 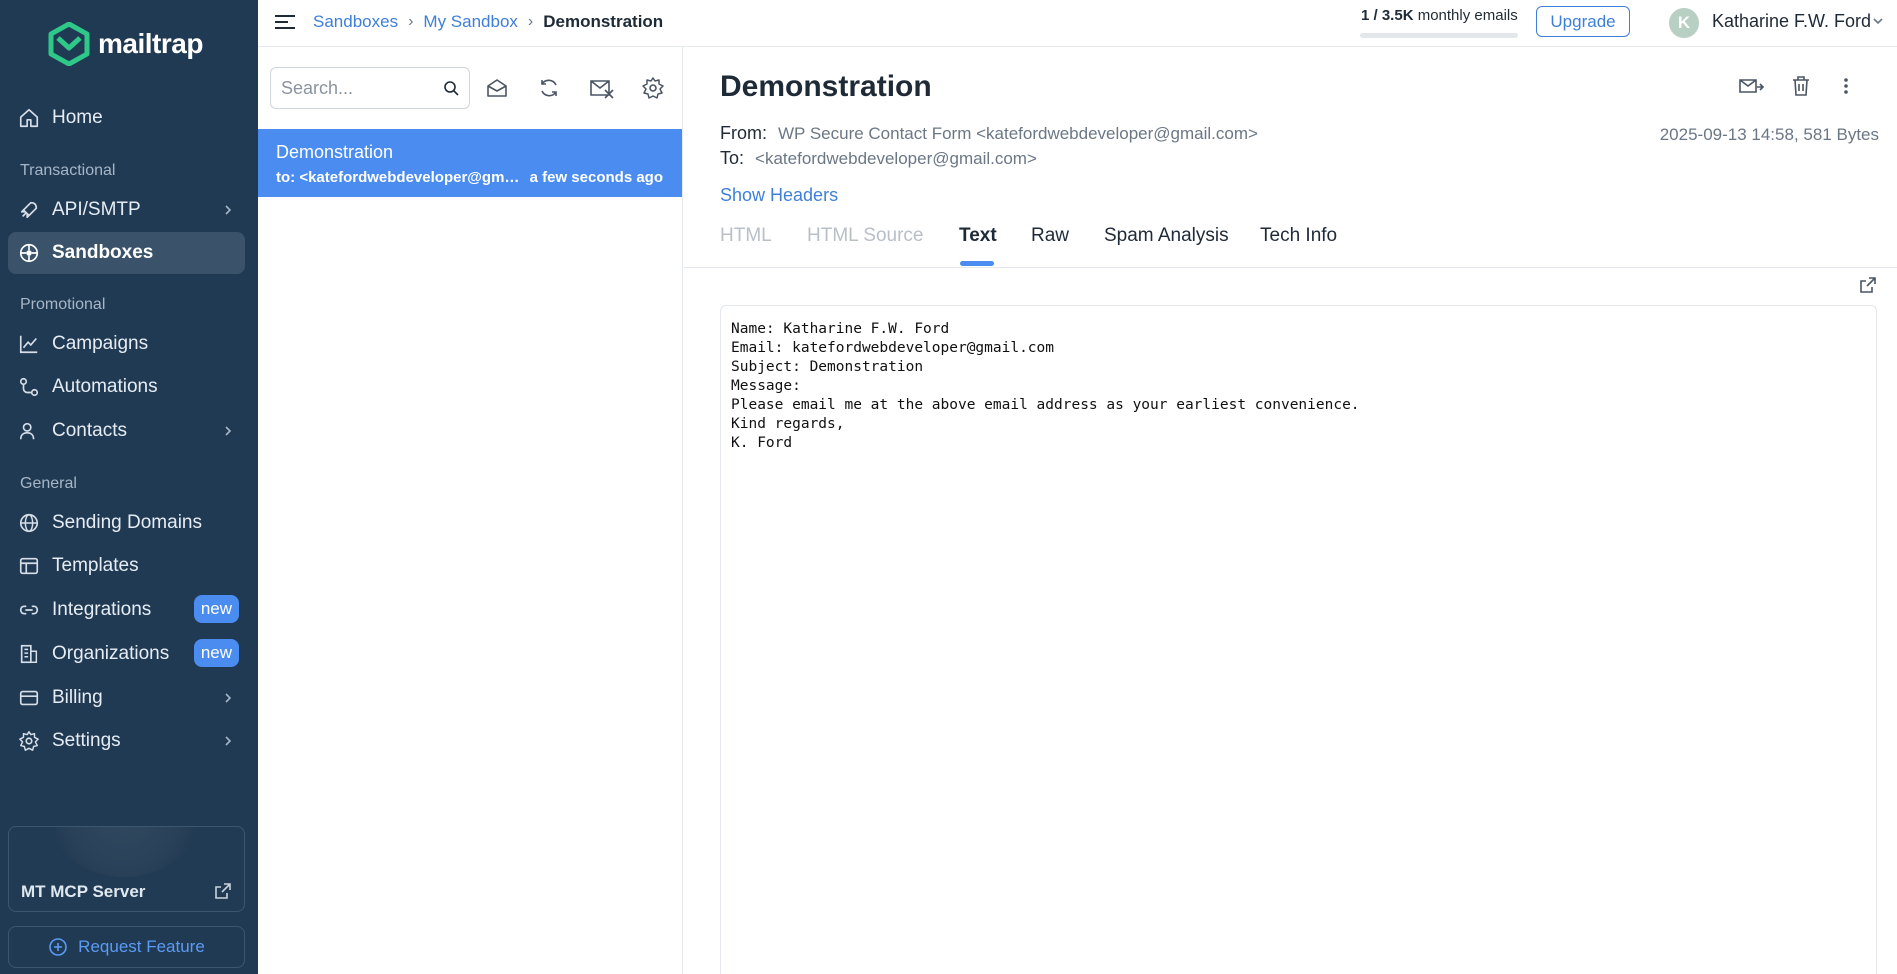 What do you see at coordinates (401, 177) in the screenshot?
I see `message-recipient: to: <katefordwebdeveloper@gmail.com>` at bounding box center [401, 177].